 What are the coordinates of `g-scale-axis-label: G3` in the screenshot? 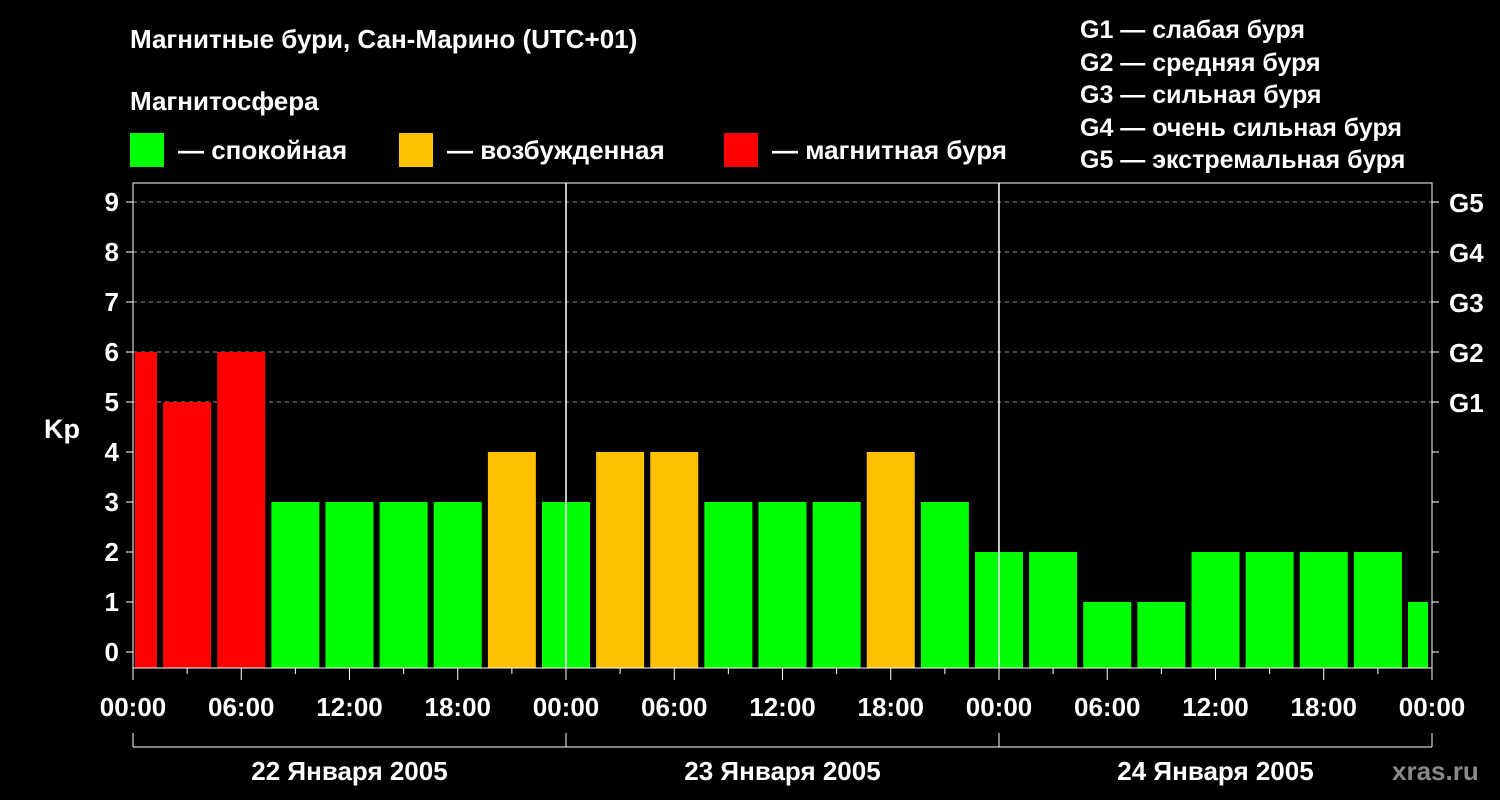 It's located at (1466, 303).